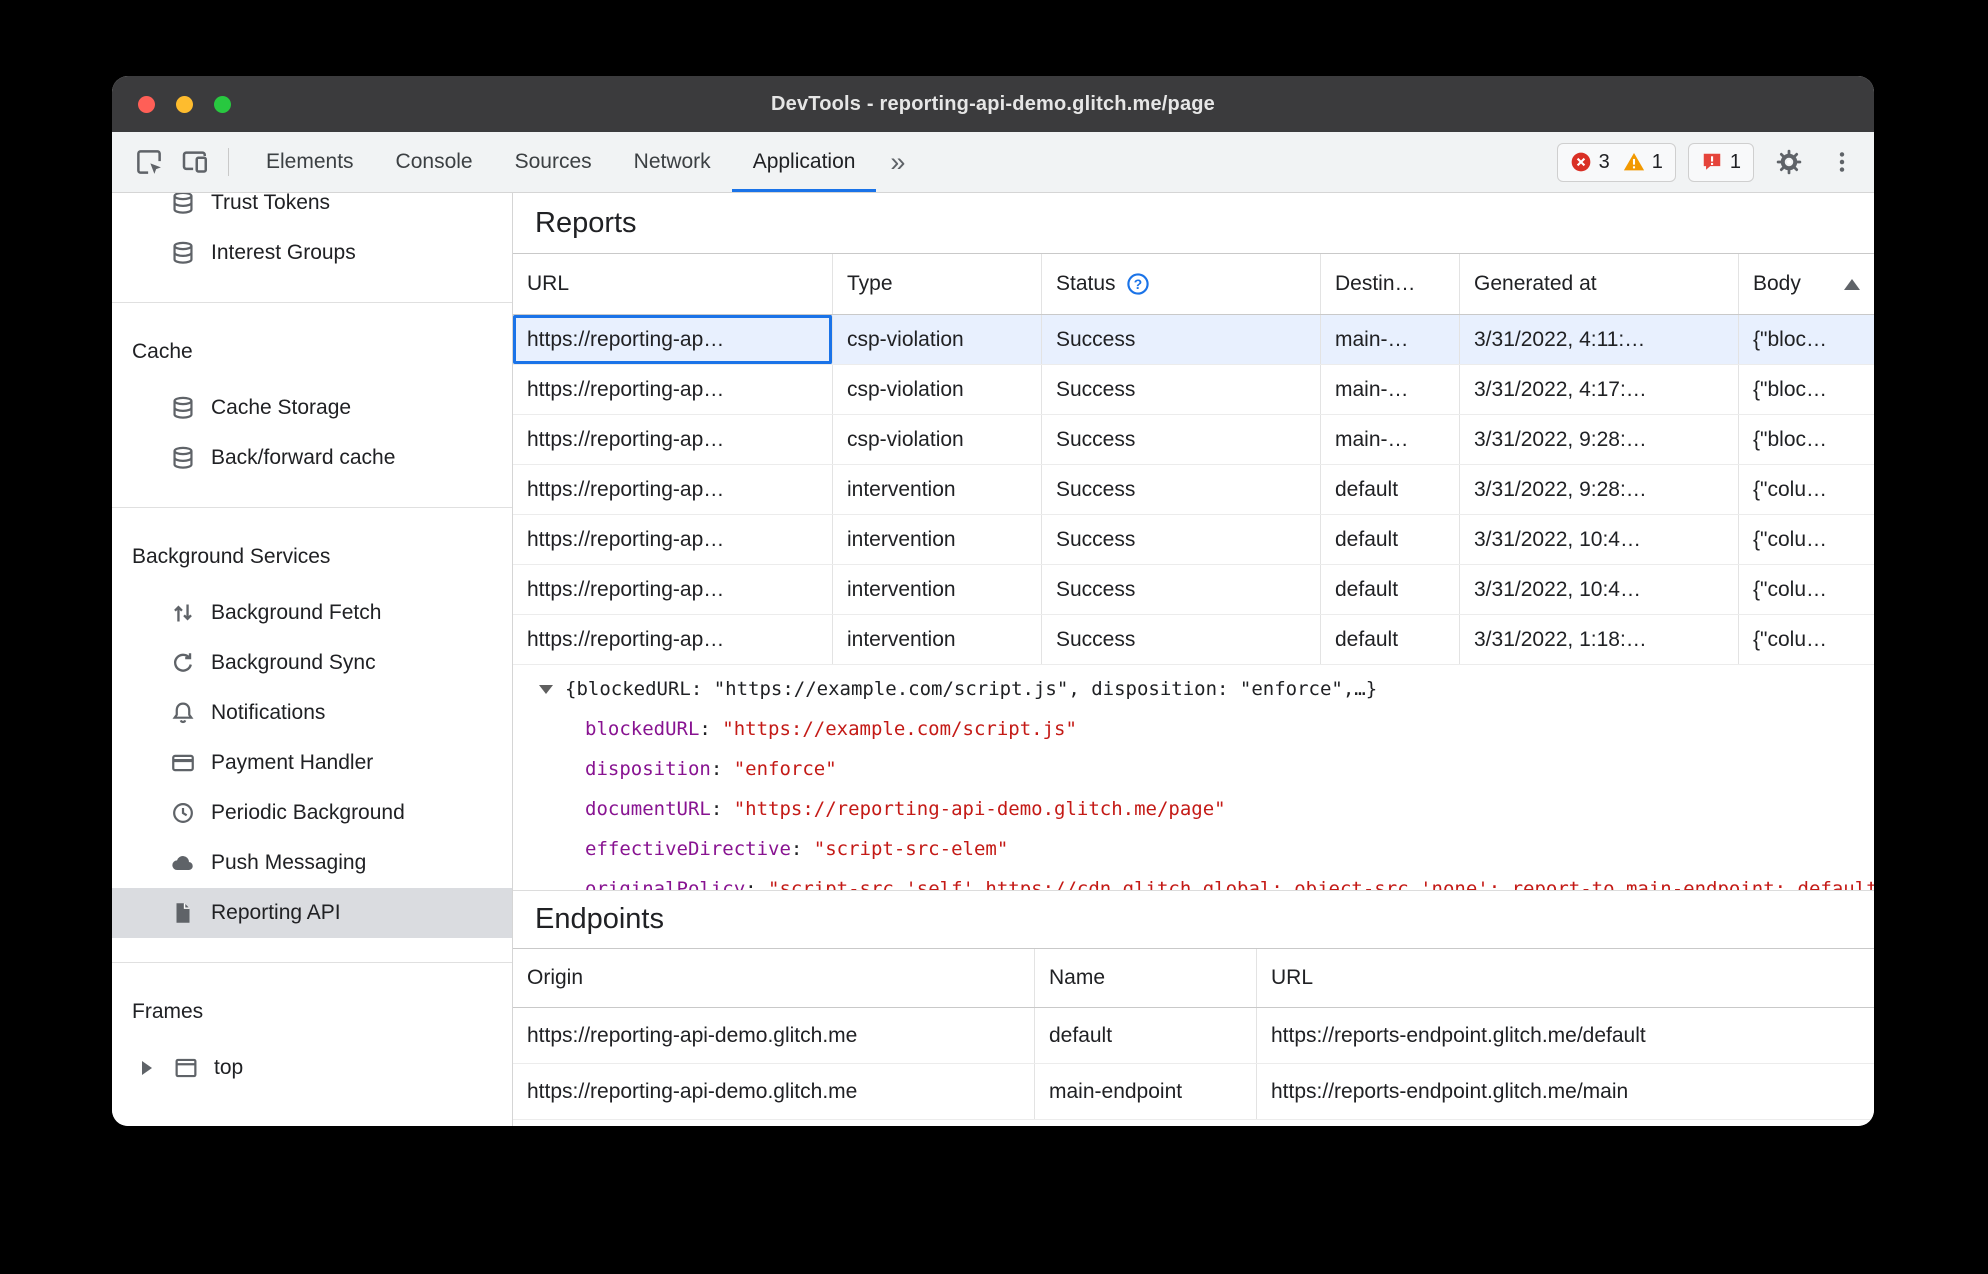 The image size is (1988, 1274). I want to click on console-status-badge: 3 1, so click(1616, 162).